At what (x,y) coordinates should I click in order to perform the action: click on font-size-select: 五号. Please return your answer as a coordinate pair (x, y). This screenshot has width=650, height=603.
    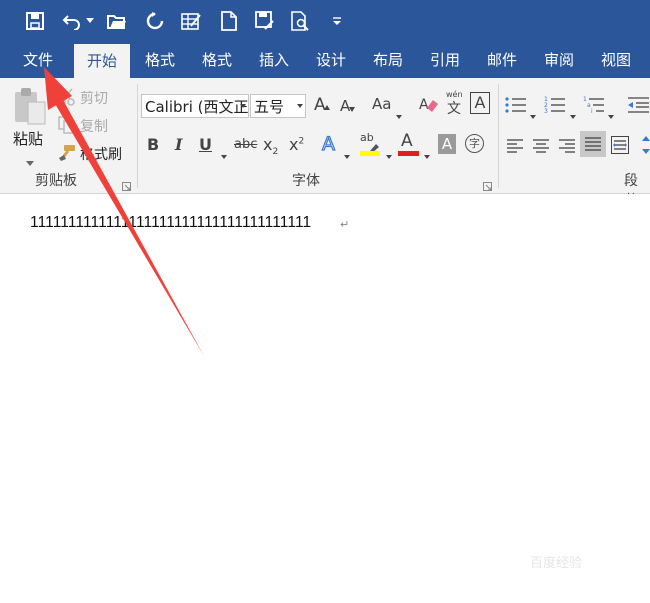
    Looking at the image, I should click on (278, 106).